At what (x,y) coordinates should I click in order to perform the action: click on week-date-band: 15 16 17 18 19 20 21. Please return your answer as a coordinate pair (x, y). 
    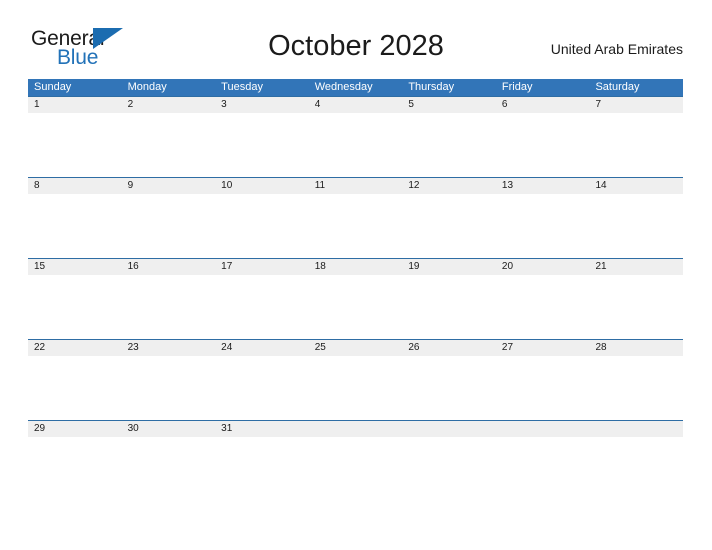
    Looking at the image, I should click on (355, 267).